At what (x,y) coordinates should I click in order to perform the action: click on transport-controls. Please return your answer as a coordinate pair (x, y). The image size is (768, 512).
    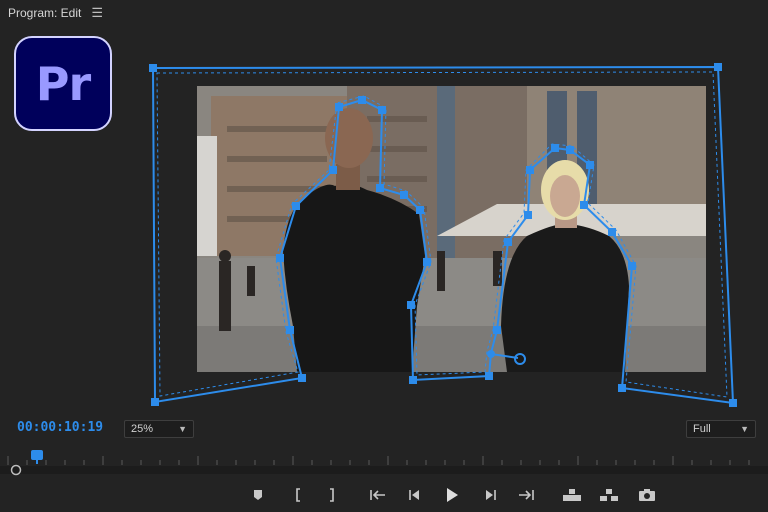
    Looking at the image, I should click on (384, 497).